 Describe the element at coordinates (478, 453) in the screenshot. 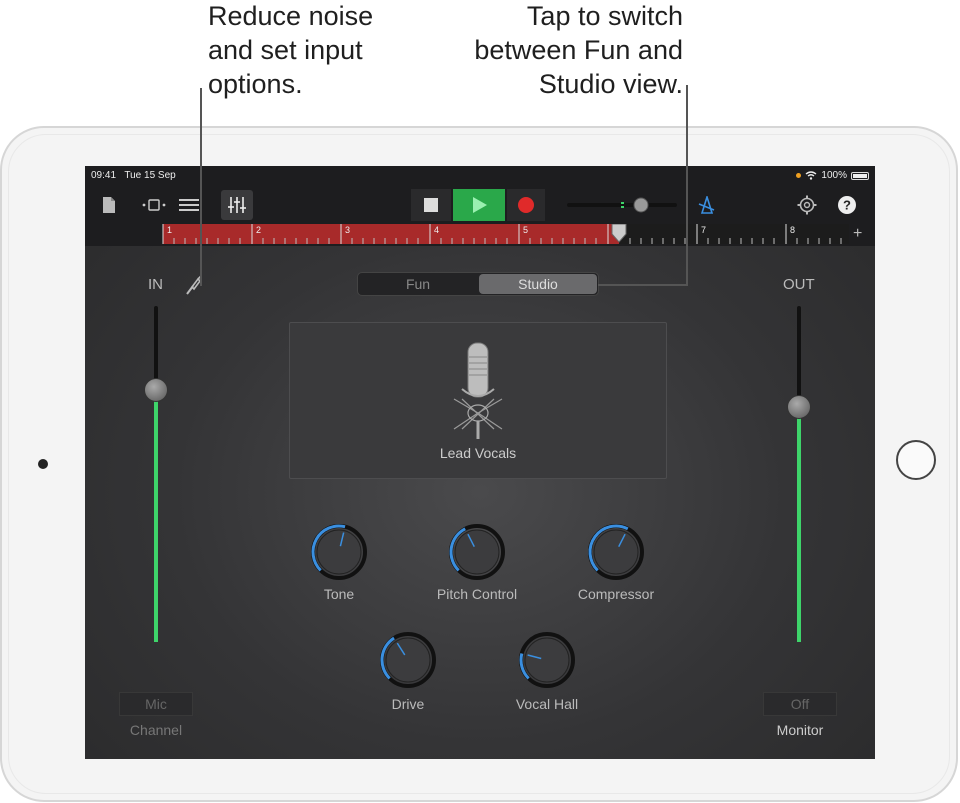

I see `patch-name: Lead Vocals` at that location.